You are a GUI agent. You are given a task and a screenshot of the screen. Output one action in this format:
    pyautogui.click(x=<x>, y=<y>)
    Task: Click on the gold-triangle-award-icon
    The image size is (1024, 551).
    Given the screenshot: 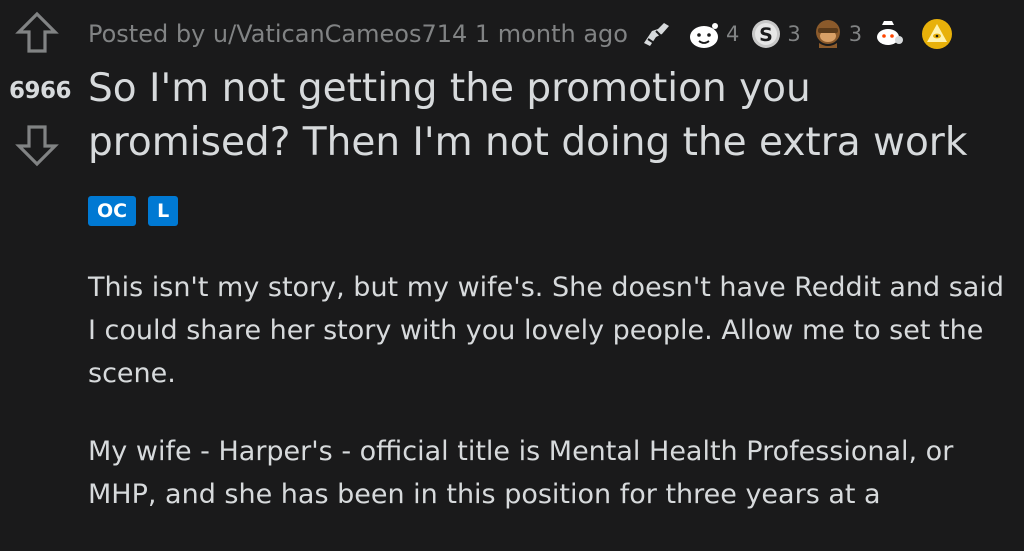 What is the action you would take?
    pyautogui.click(x=937, y=34)
    